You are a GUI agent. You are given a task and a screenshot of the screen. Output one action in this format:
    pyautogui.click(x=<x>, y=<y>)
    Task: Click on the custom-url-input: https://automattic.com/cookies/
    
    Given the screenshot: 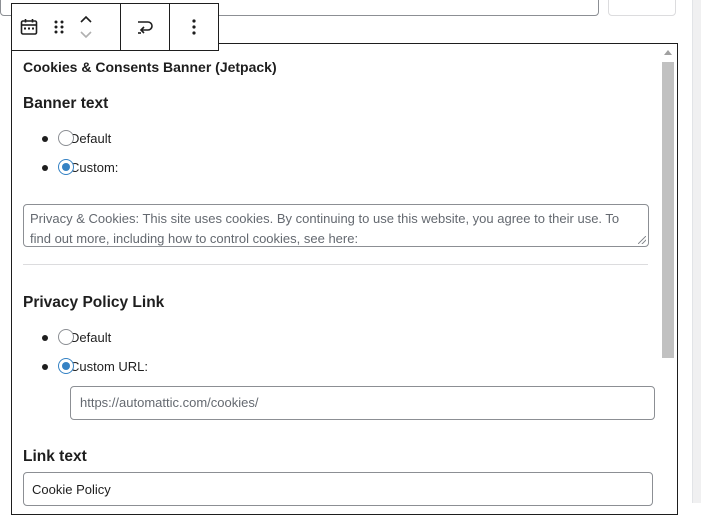 What is the action you would take?
    pyautogui.click(x=362, y=403)
    